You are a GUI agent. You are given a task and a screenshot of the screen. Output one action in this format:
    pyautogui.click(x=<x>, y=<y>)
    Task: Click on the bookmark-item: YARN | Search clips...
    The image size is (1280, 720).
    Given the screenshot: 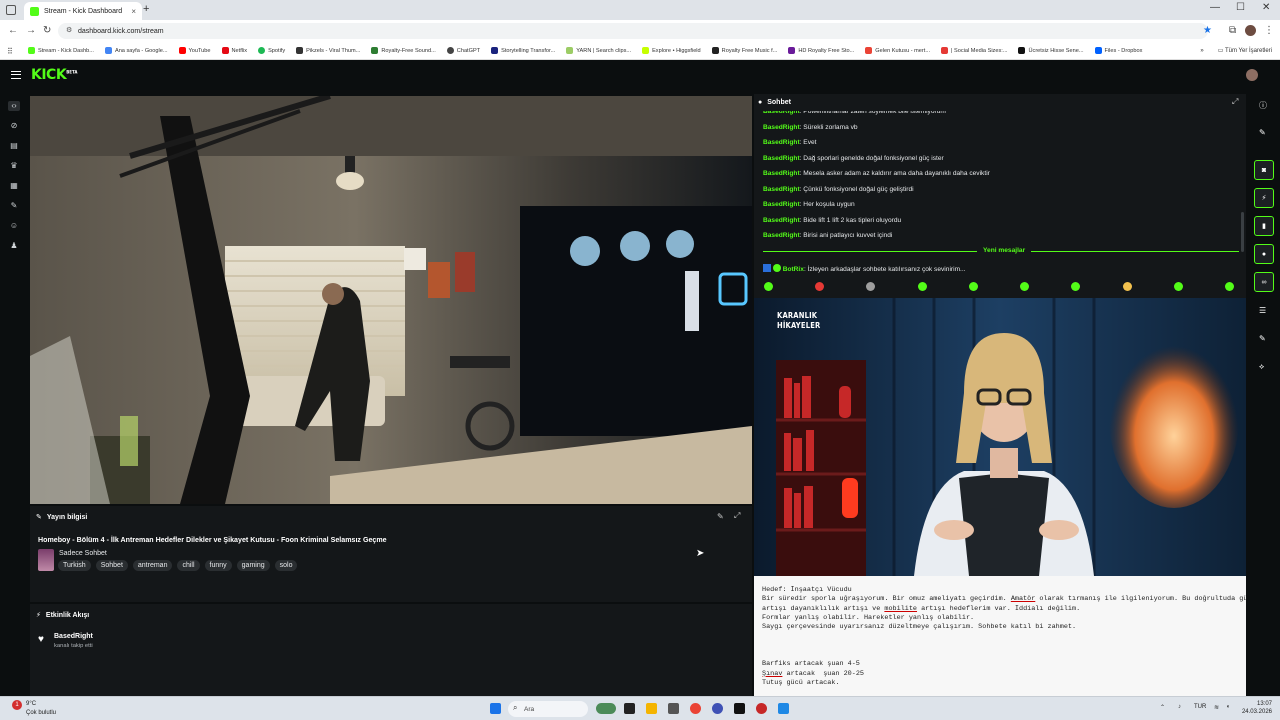 What is the action you would take?
    pyautogui.click(x=598, y=50)
    